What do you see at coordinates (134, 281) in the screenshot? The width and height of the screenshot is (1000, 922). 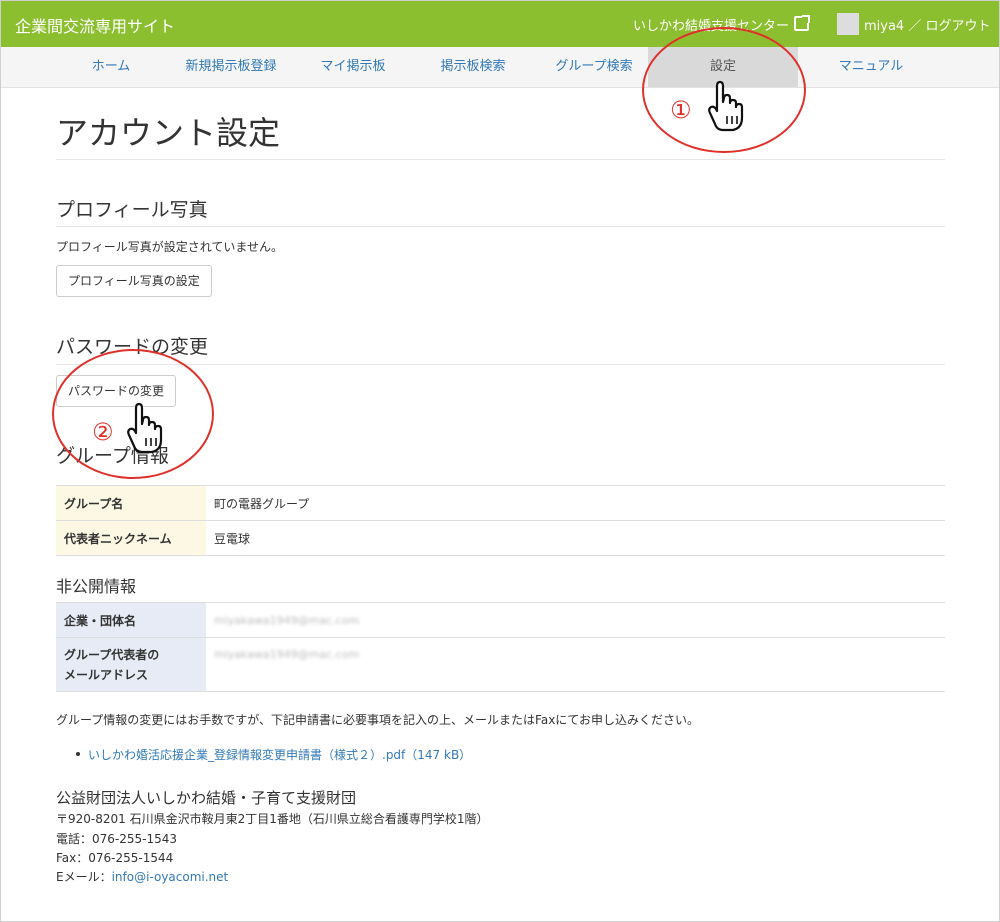 I see `set-profile-photo-button: プロフィール写真の設定` at bounding box center [134, 281].